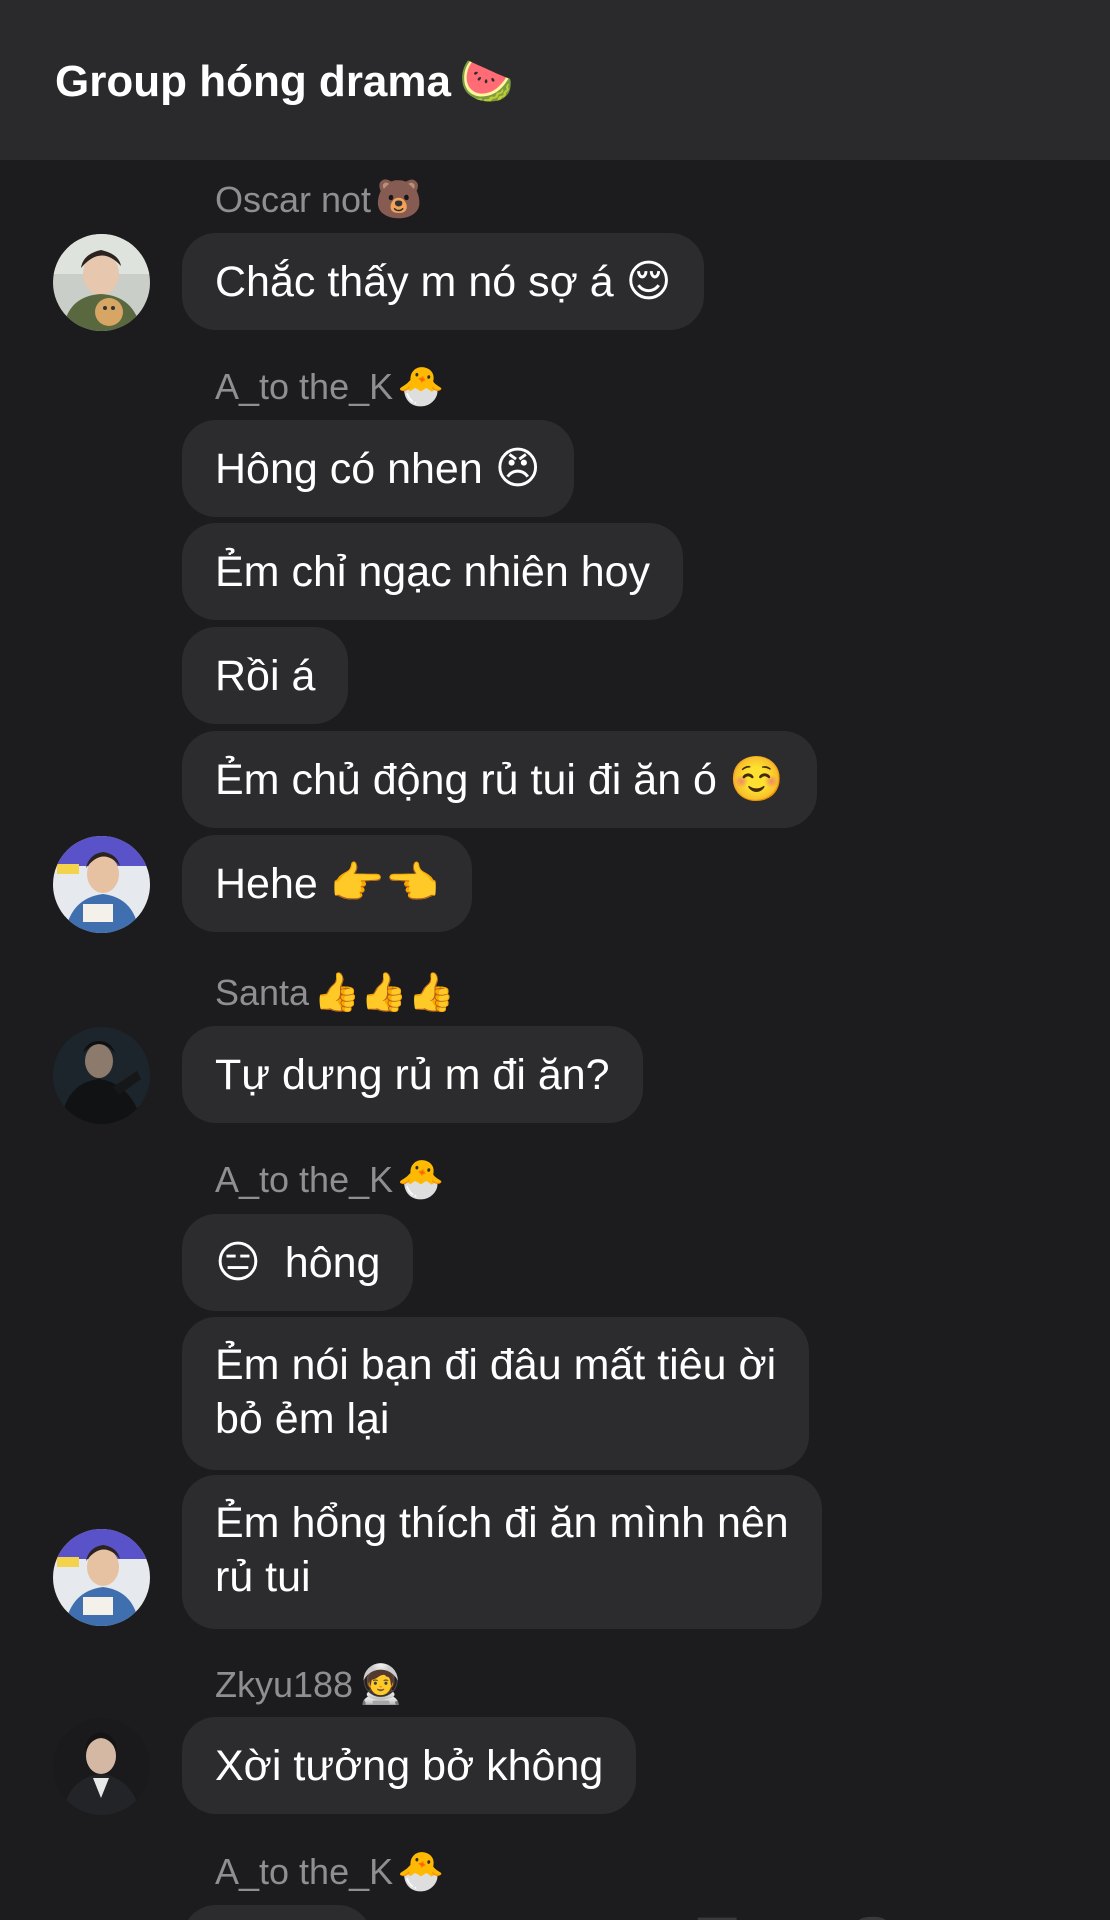 The width and height of the screenshot is (1110, 1920). What do you see at coordinates (381, 1685) in the screenshot?
I see `astronaut-icon: 🧑‍🚀` at bounding box center [381, 1685].